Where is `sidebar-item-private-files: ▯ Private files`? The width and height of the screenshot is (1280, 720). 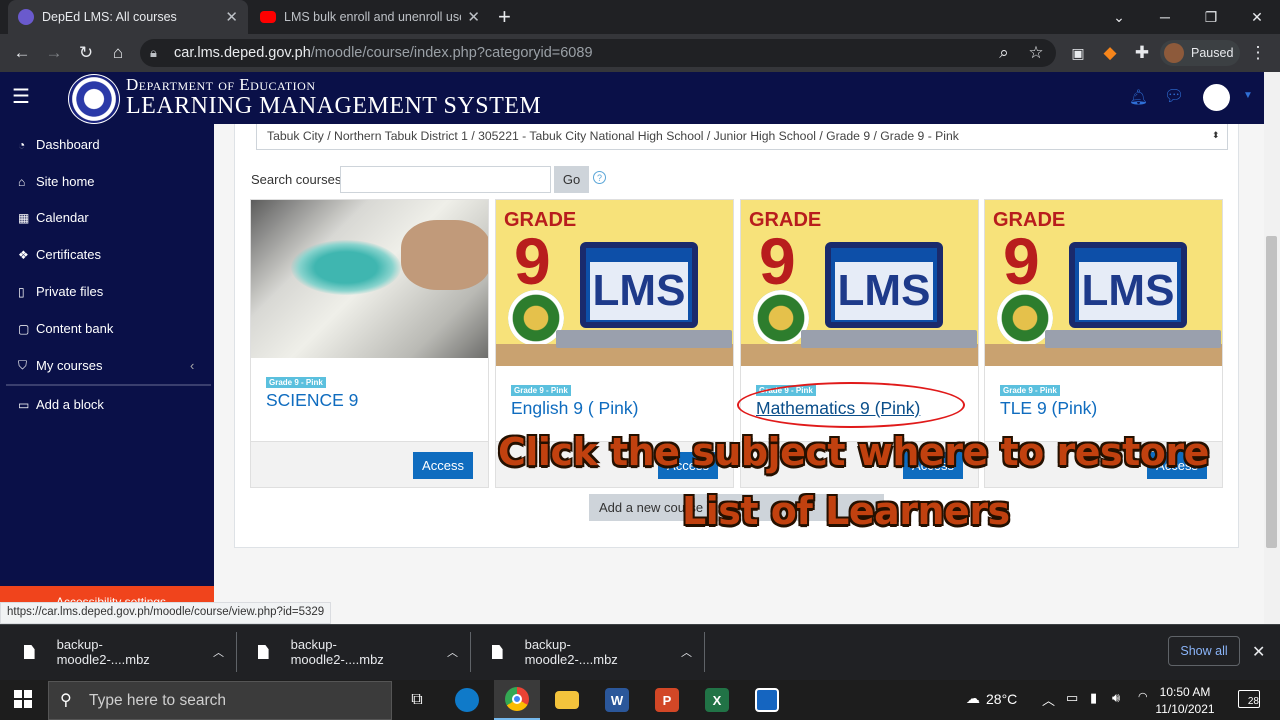
sidebar-item-private-files: ▯ Private files is located at coordinates (60, 291).